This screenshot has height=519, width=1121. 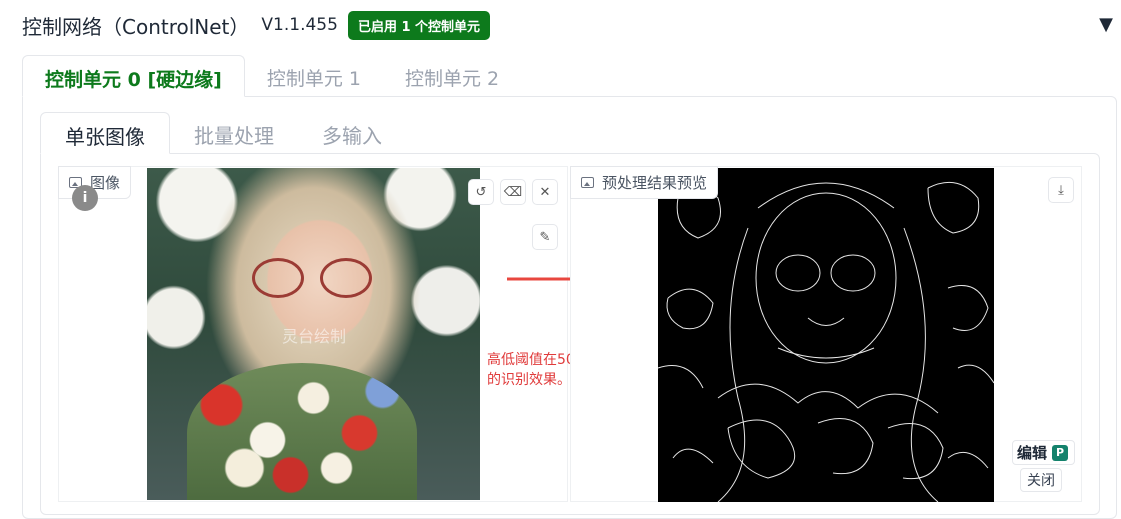 What do you see at coordinates (302, 431) in the screenshot?
I see `flower-bouquet-shape` at bounding box center [302, 431].